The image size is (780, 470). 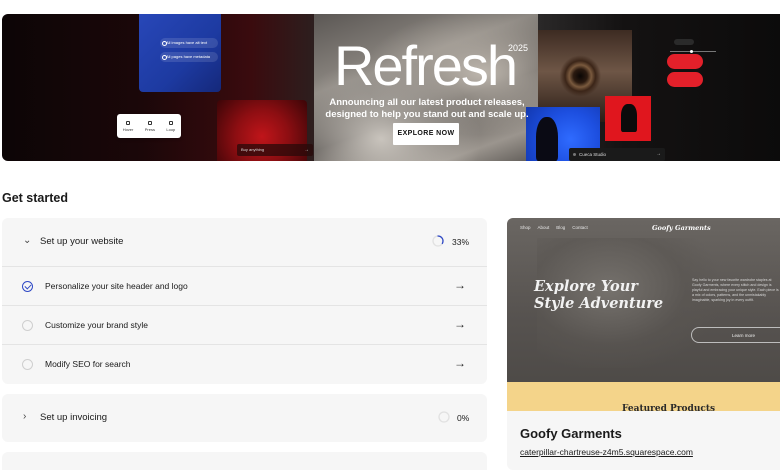 I want to click on banner-year: 2025, so click(x=518, y=48).